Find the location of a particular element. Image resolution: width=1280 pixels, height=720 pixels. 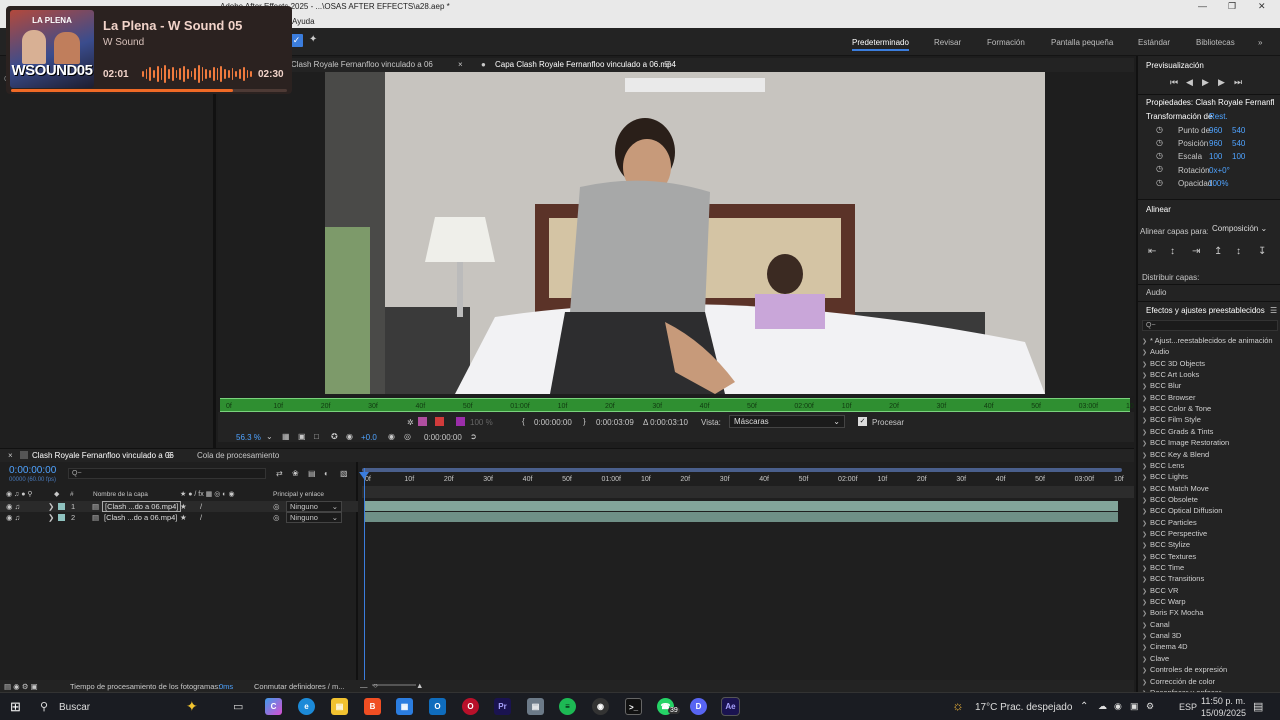

task-view-icon: ▭ is located at coordinates (238, 706).